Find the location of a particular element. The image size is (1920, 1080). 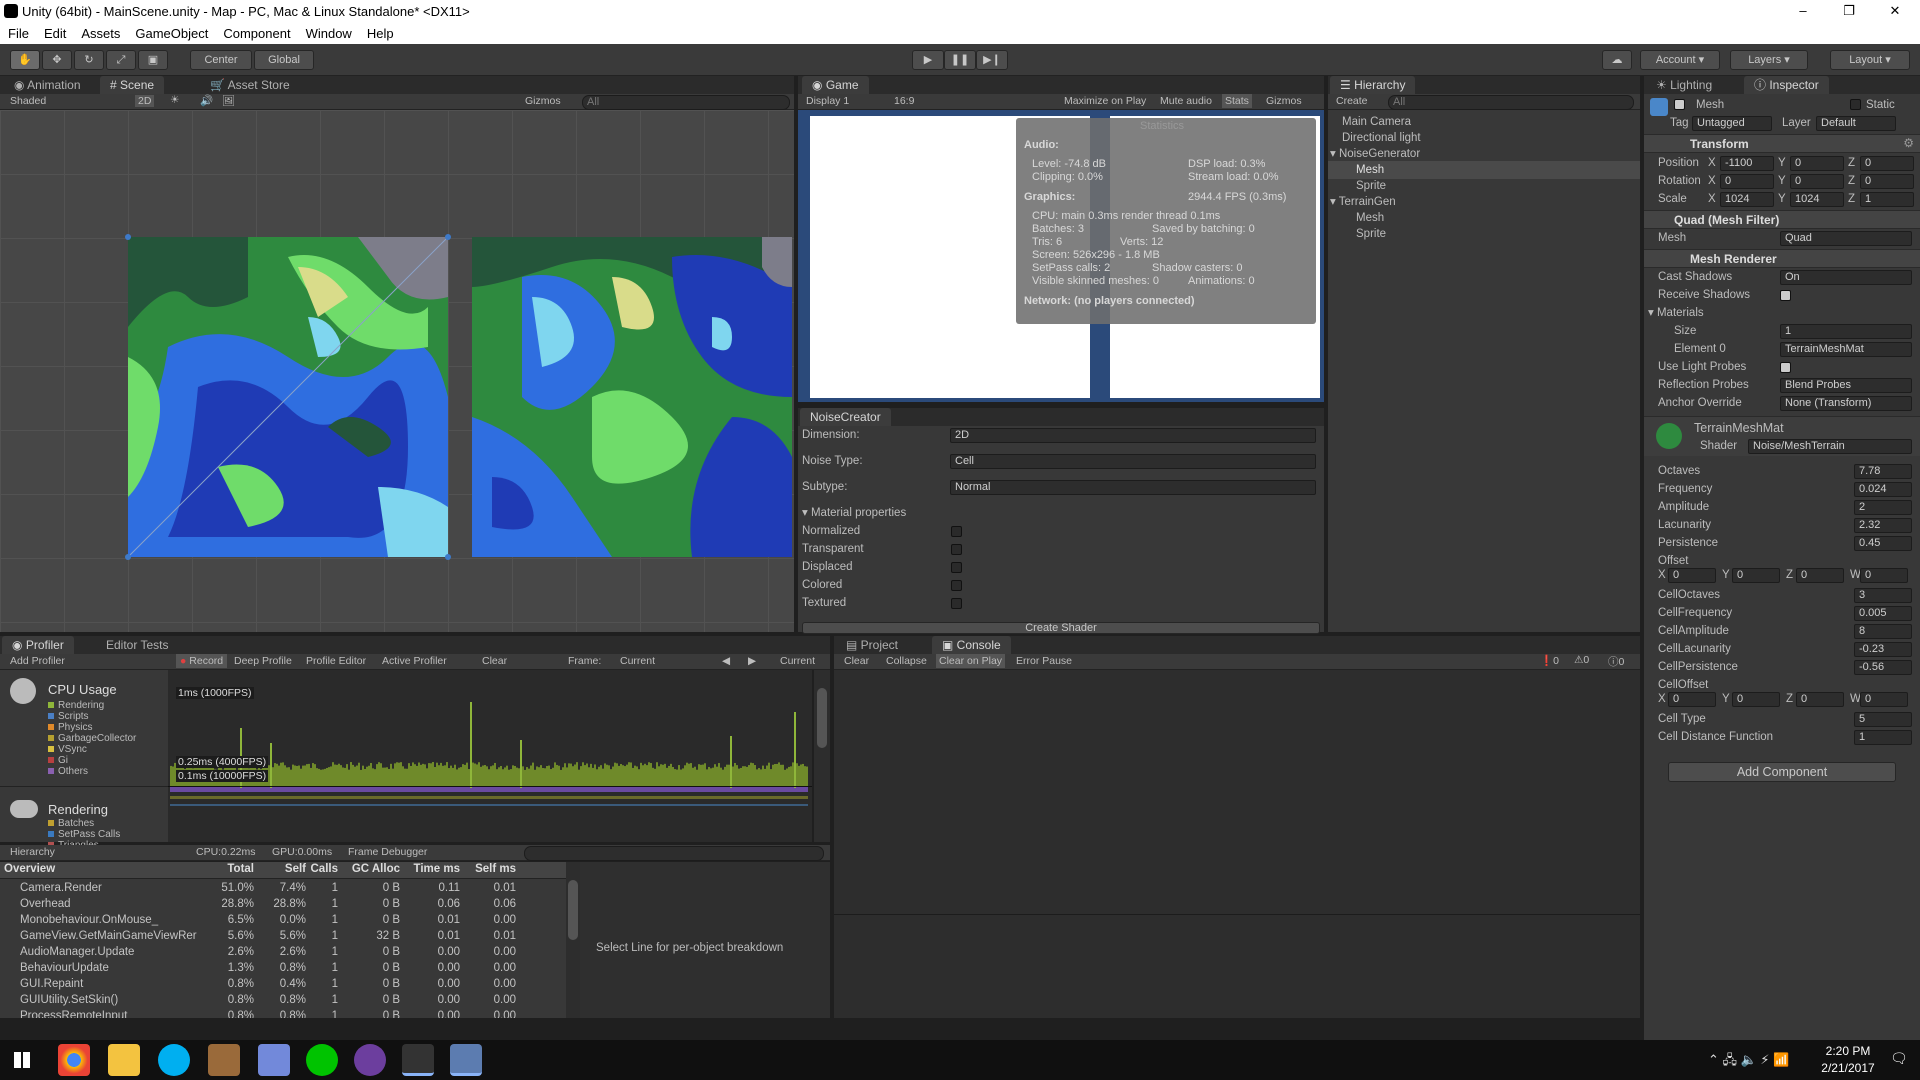

tab-project: ▤ Project is located at coordinates (872, 645).